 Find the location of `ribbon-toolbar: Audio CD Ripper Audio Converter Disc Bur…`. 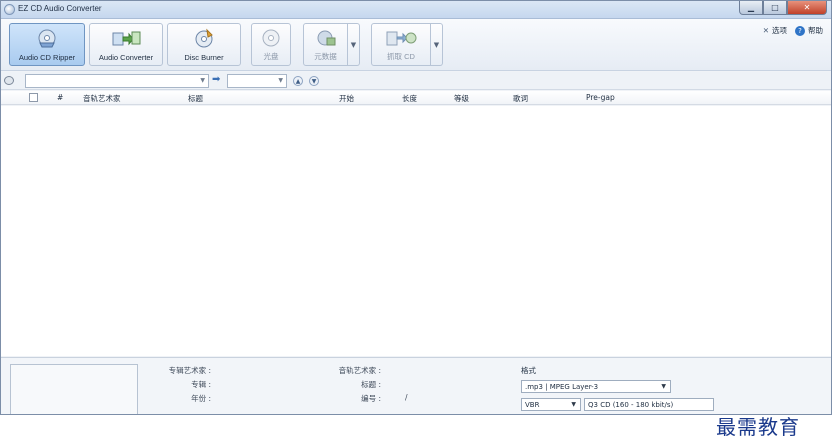

ribbon-toolbar: Audio CD Ripper Audio Converter Disc Bur… is located at coordinates (416, 45).